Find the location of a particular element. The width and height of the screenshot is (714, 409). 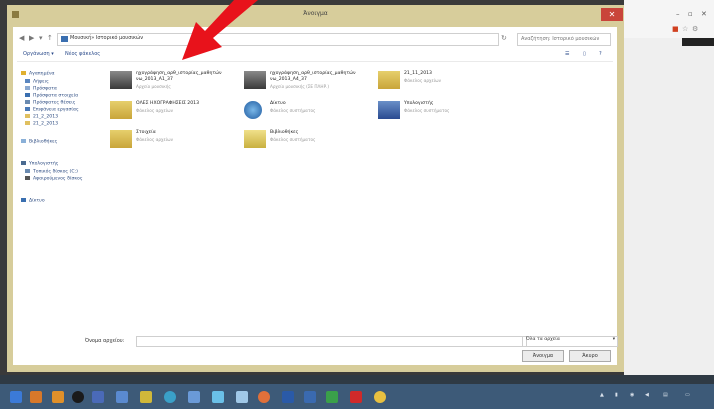

network-tray-icon: ▤ is located at coordinates (665, 395).